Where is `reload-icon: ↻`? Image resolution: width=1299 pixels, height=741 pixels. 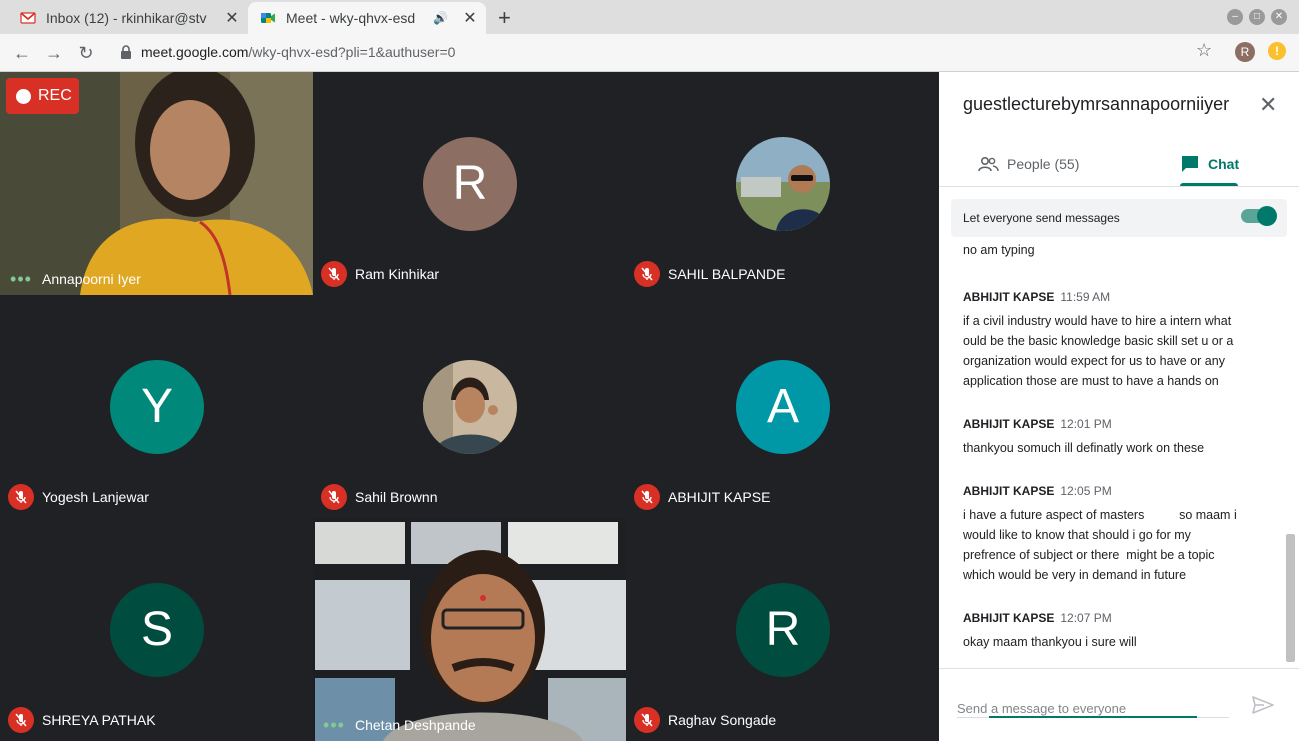
reload-icon: ↻ is located at coordinates (86, 53).